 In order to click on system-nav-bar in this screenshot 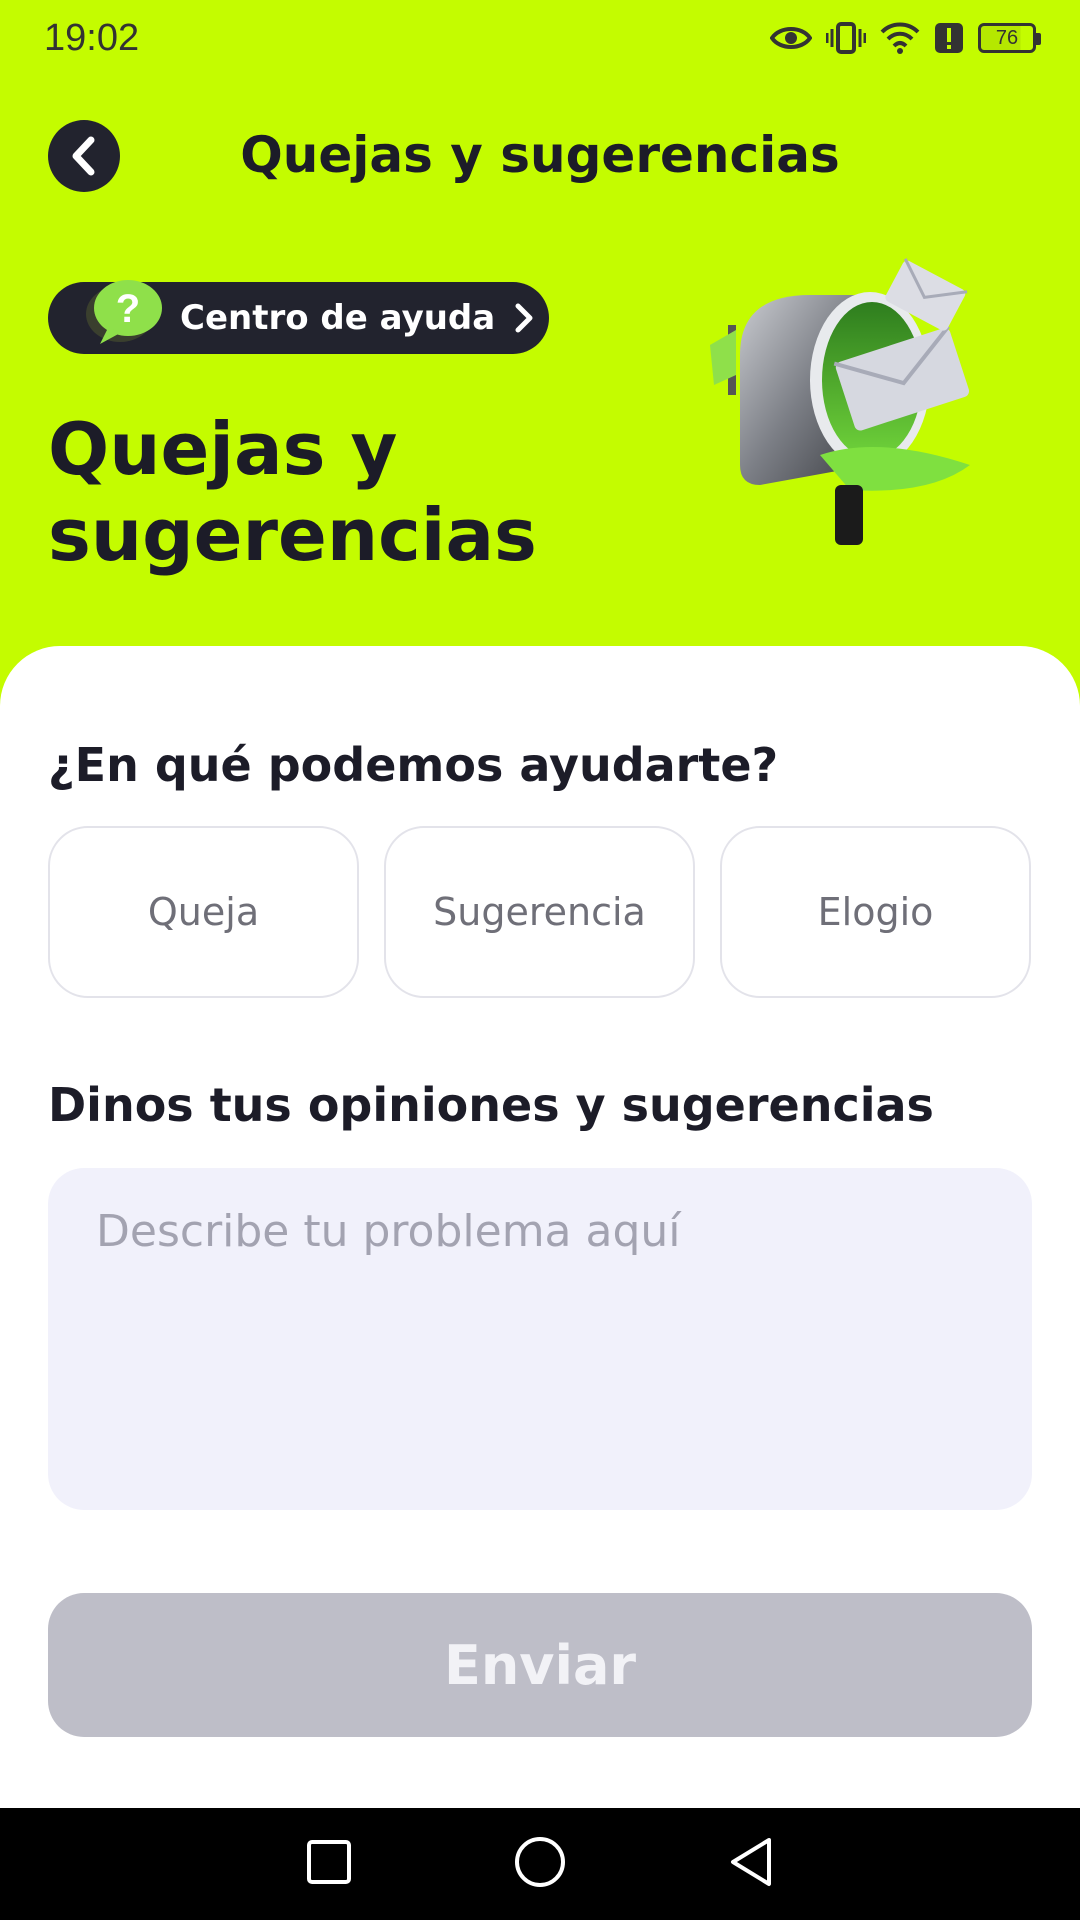, I will do `click(540, 1864)`.